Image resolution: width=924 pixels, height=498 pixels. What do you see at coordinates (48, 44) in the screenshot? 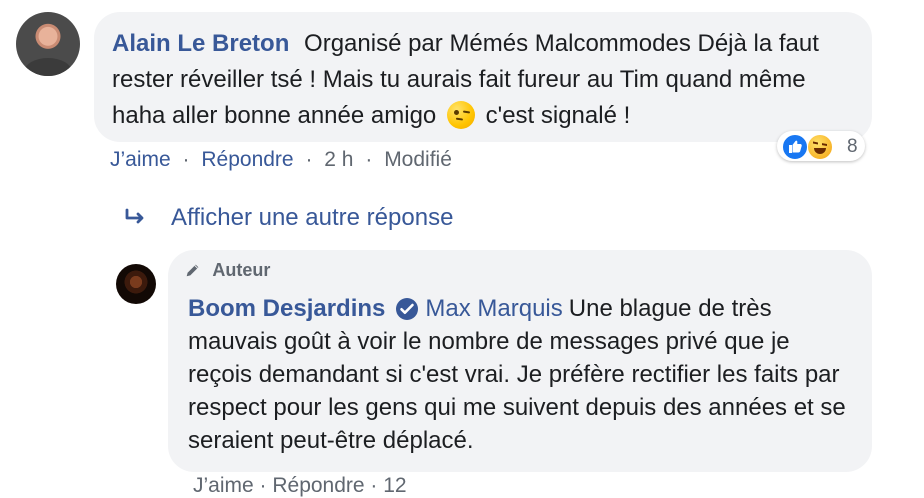
I see `avatar-alain` at bounding box center [48, 44].